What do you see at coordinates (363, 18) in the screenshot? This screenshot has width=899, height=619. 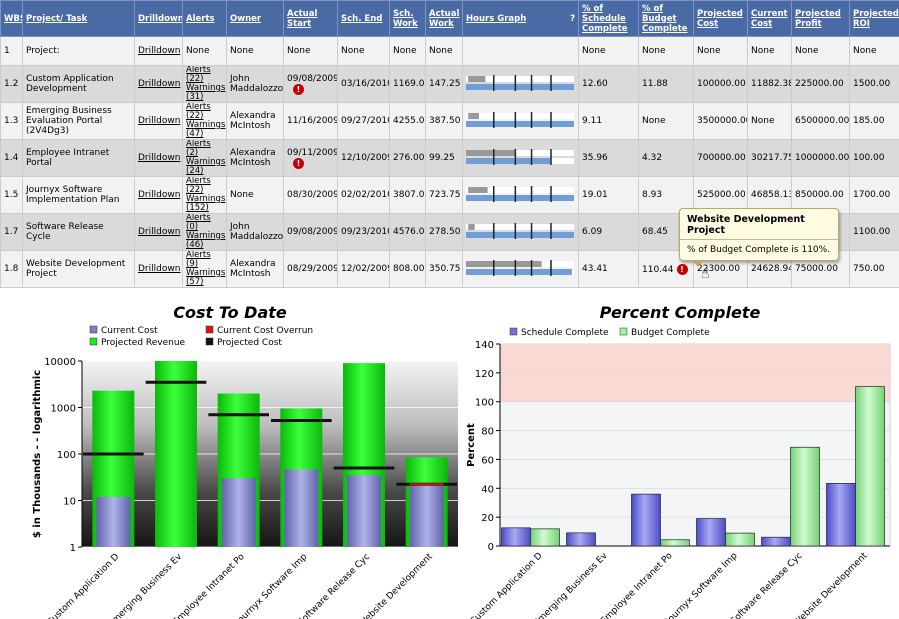 I see `col-sch-end: Sch. End` at bounding box center [363, 18].